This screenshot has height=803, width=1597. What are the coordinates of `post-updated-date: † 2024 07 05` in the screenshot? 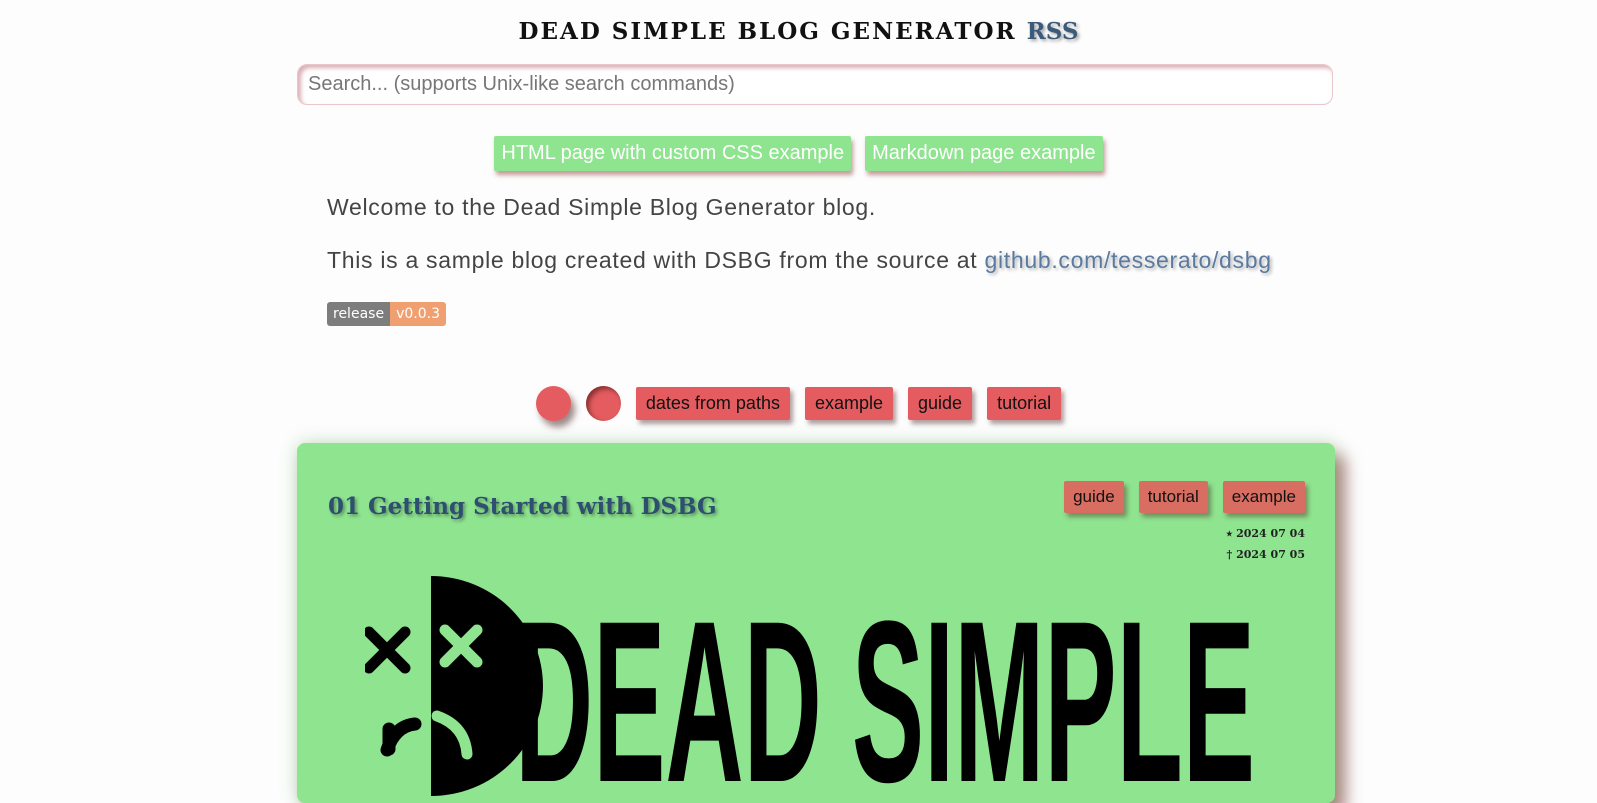 It's located at (1265, 554).